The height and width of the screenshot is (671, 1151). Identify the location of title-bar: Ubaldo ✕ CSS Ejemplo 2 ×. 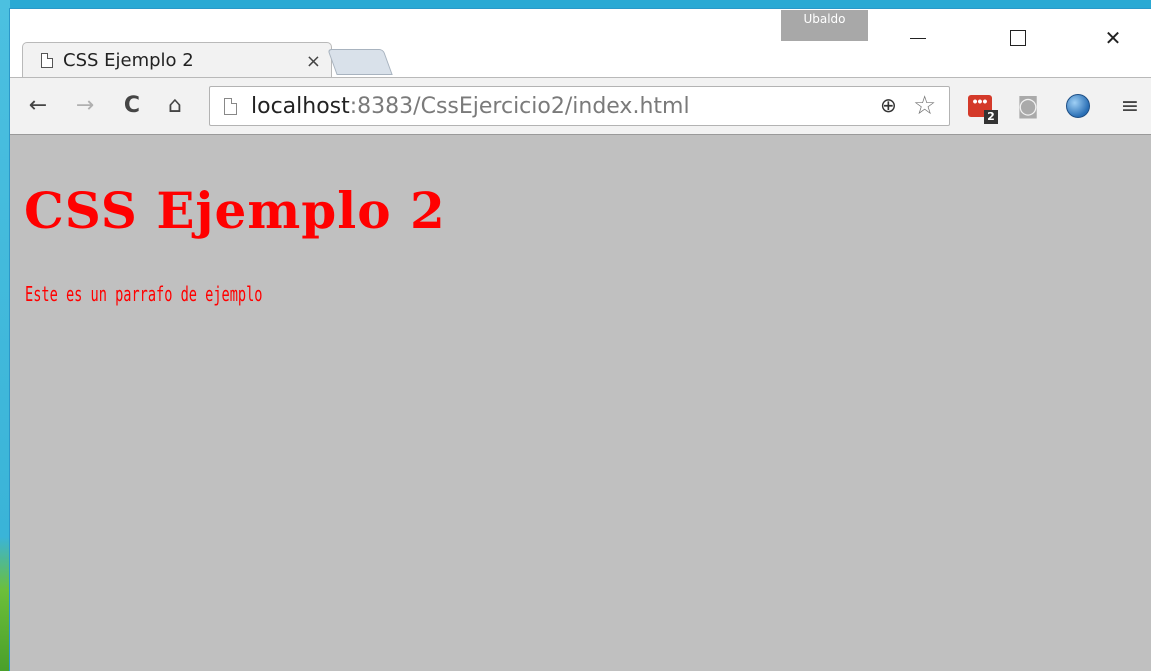
(580, 43).